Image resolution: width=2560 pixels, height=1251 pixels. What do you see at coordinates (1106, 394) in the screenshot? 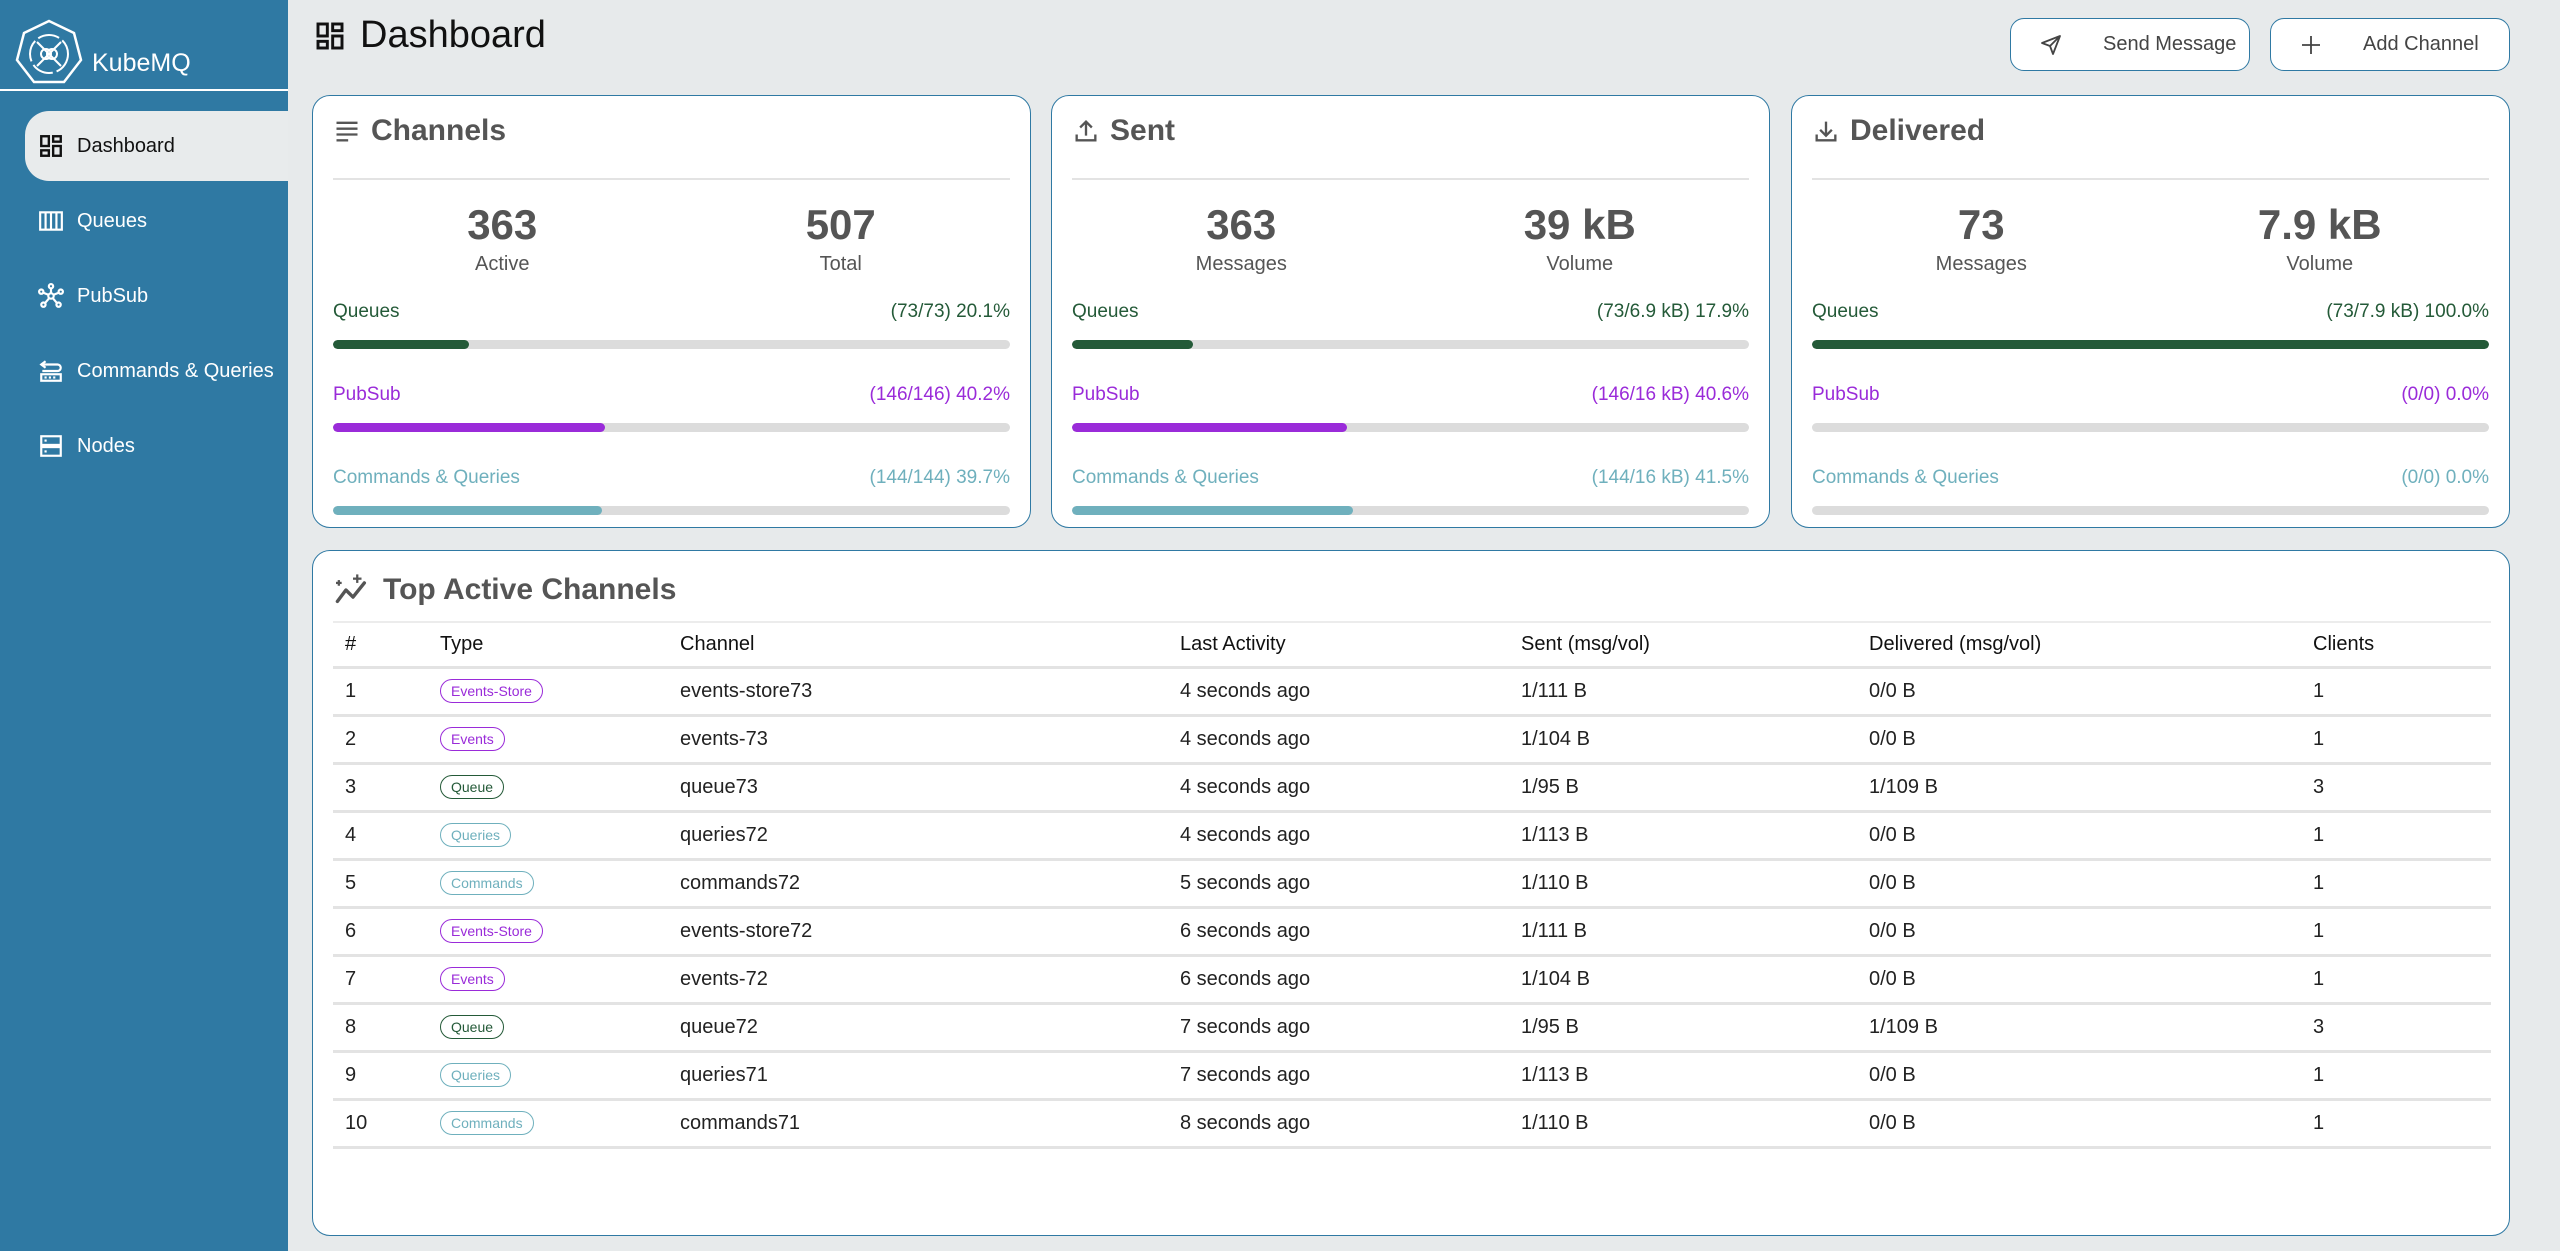
I see `bar-label: PubSub` at bounding box center [1106, 394].